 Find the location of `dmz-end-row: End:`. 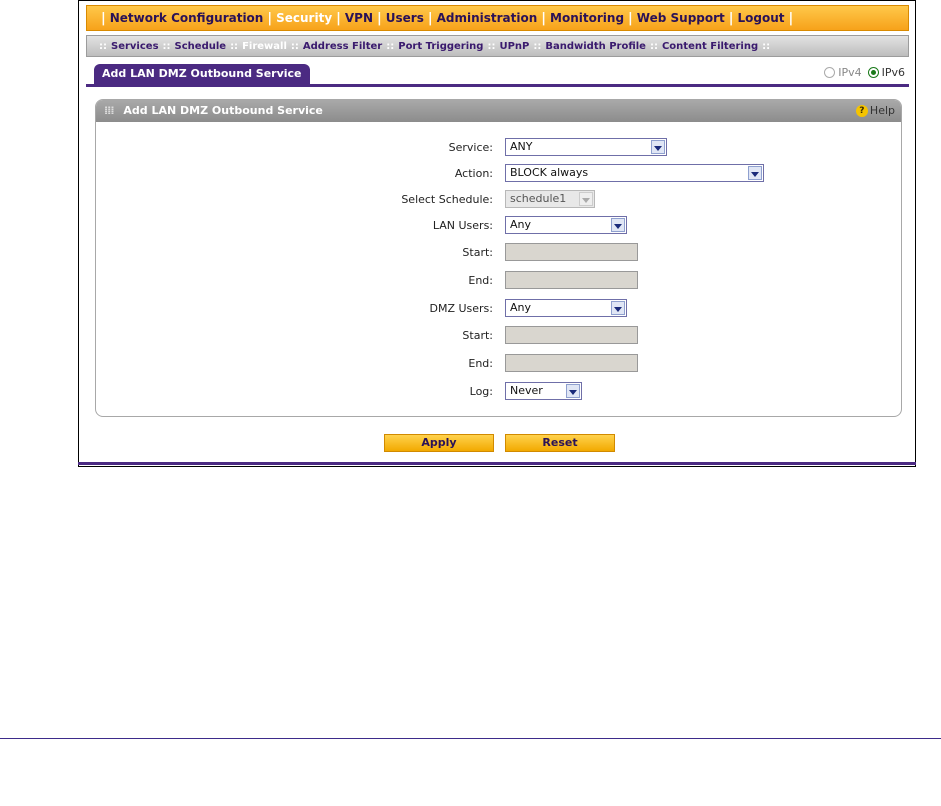

dmz-end-row: End: is located at coordinates (498, 364).